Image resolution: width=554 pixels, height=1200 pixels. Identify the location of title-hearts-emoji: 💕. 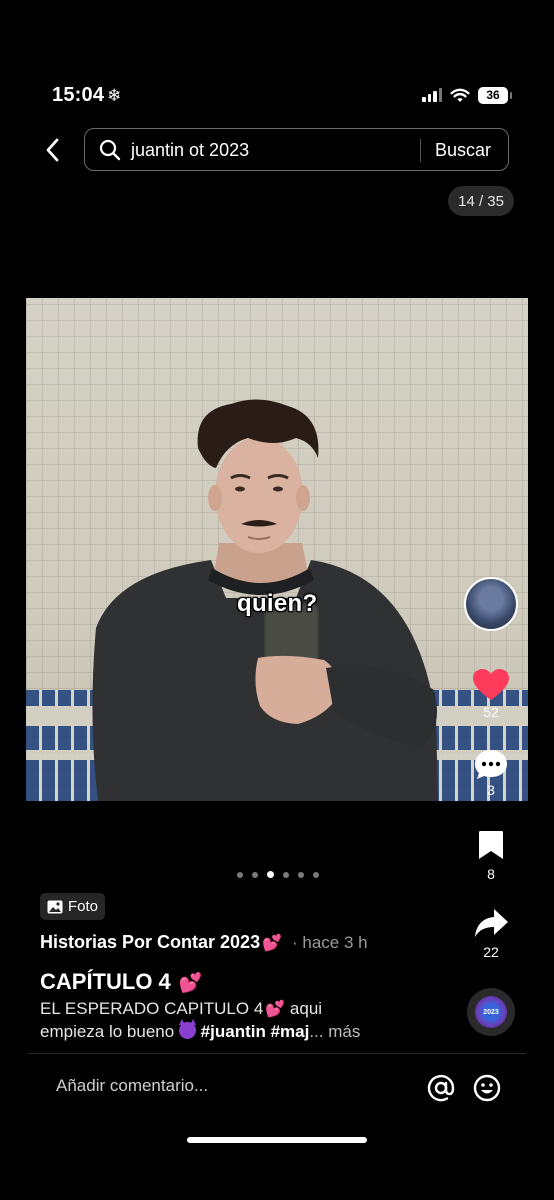
(190, 983).